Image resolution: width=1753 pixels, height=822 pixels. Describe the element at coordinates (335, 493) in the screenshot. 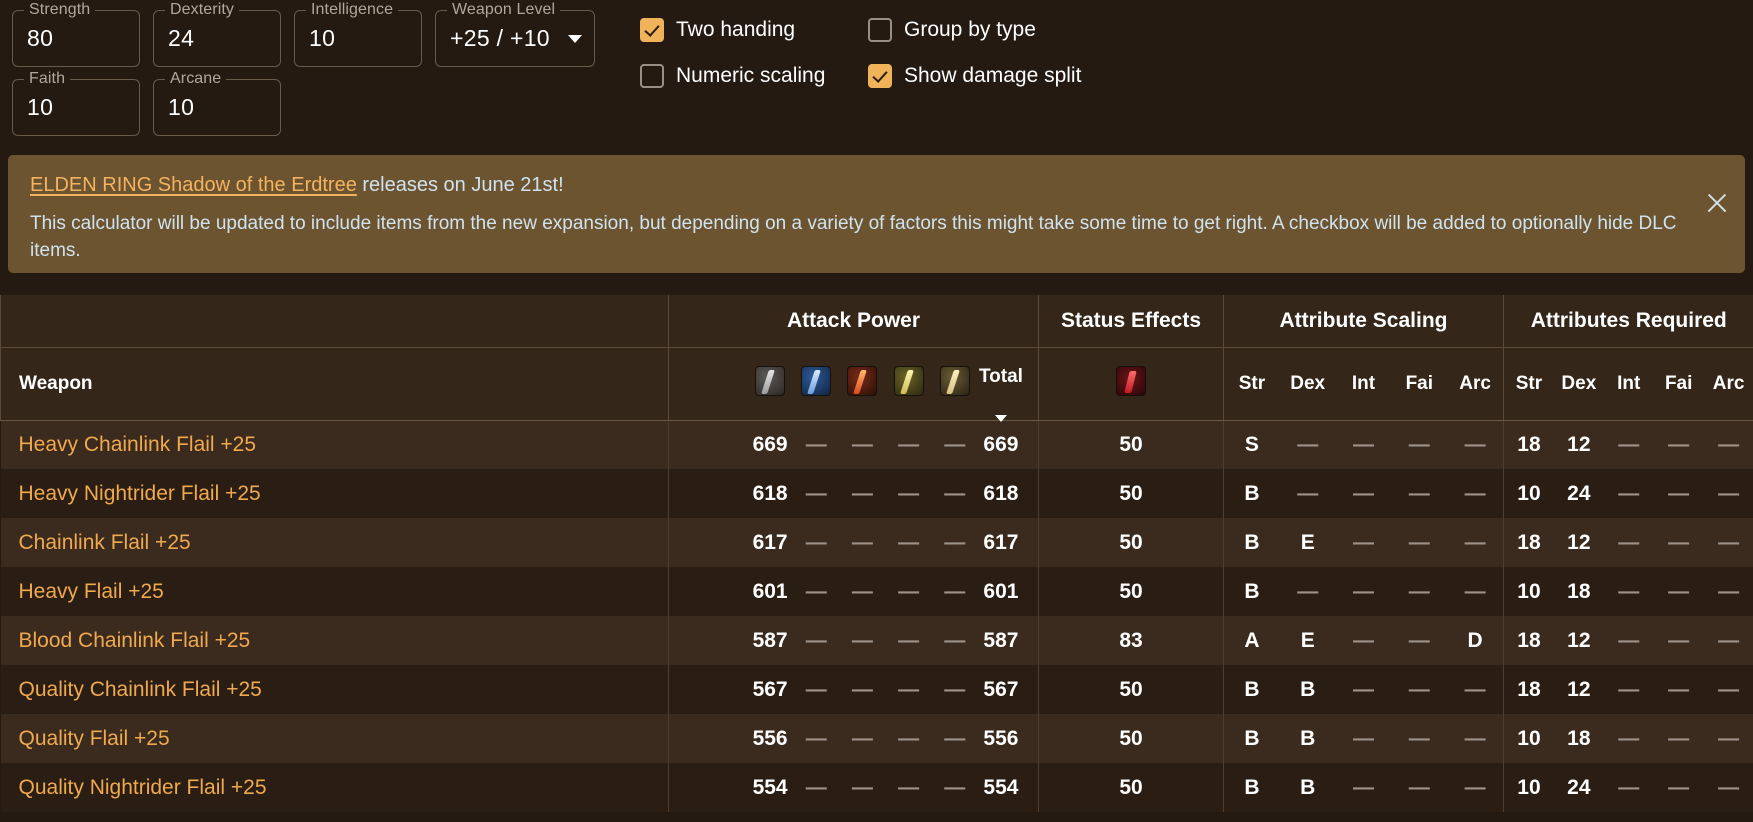

I see `weapon-name-cell: Heavy Nightrider Flail +25` at that location.